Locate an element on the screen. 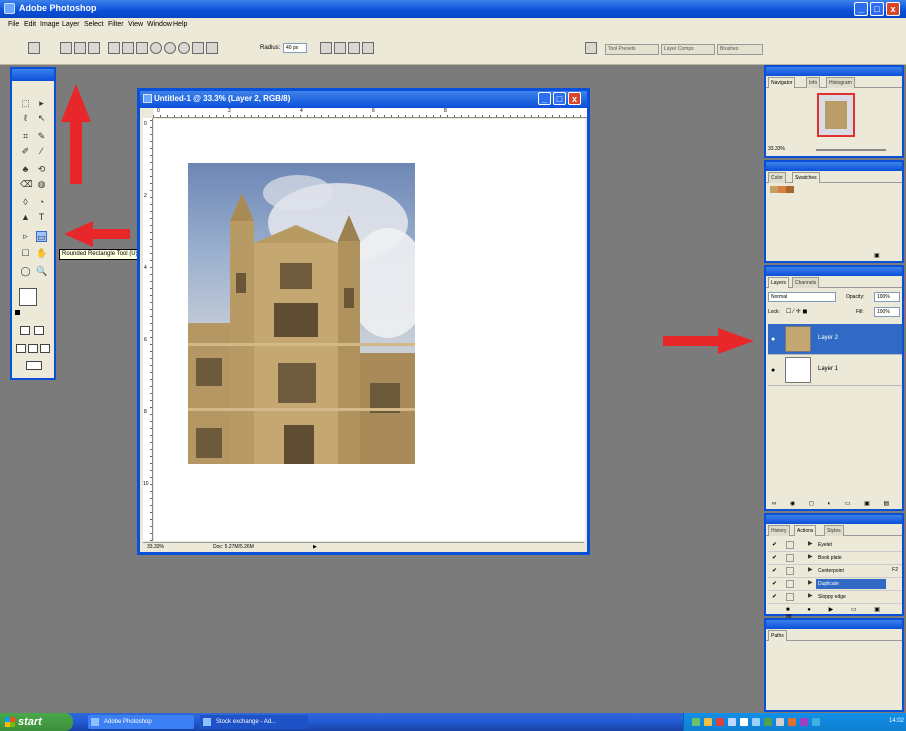 This screenshot has width=906, height=731. default-colors-icon is located at coordinates (17, 312).